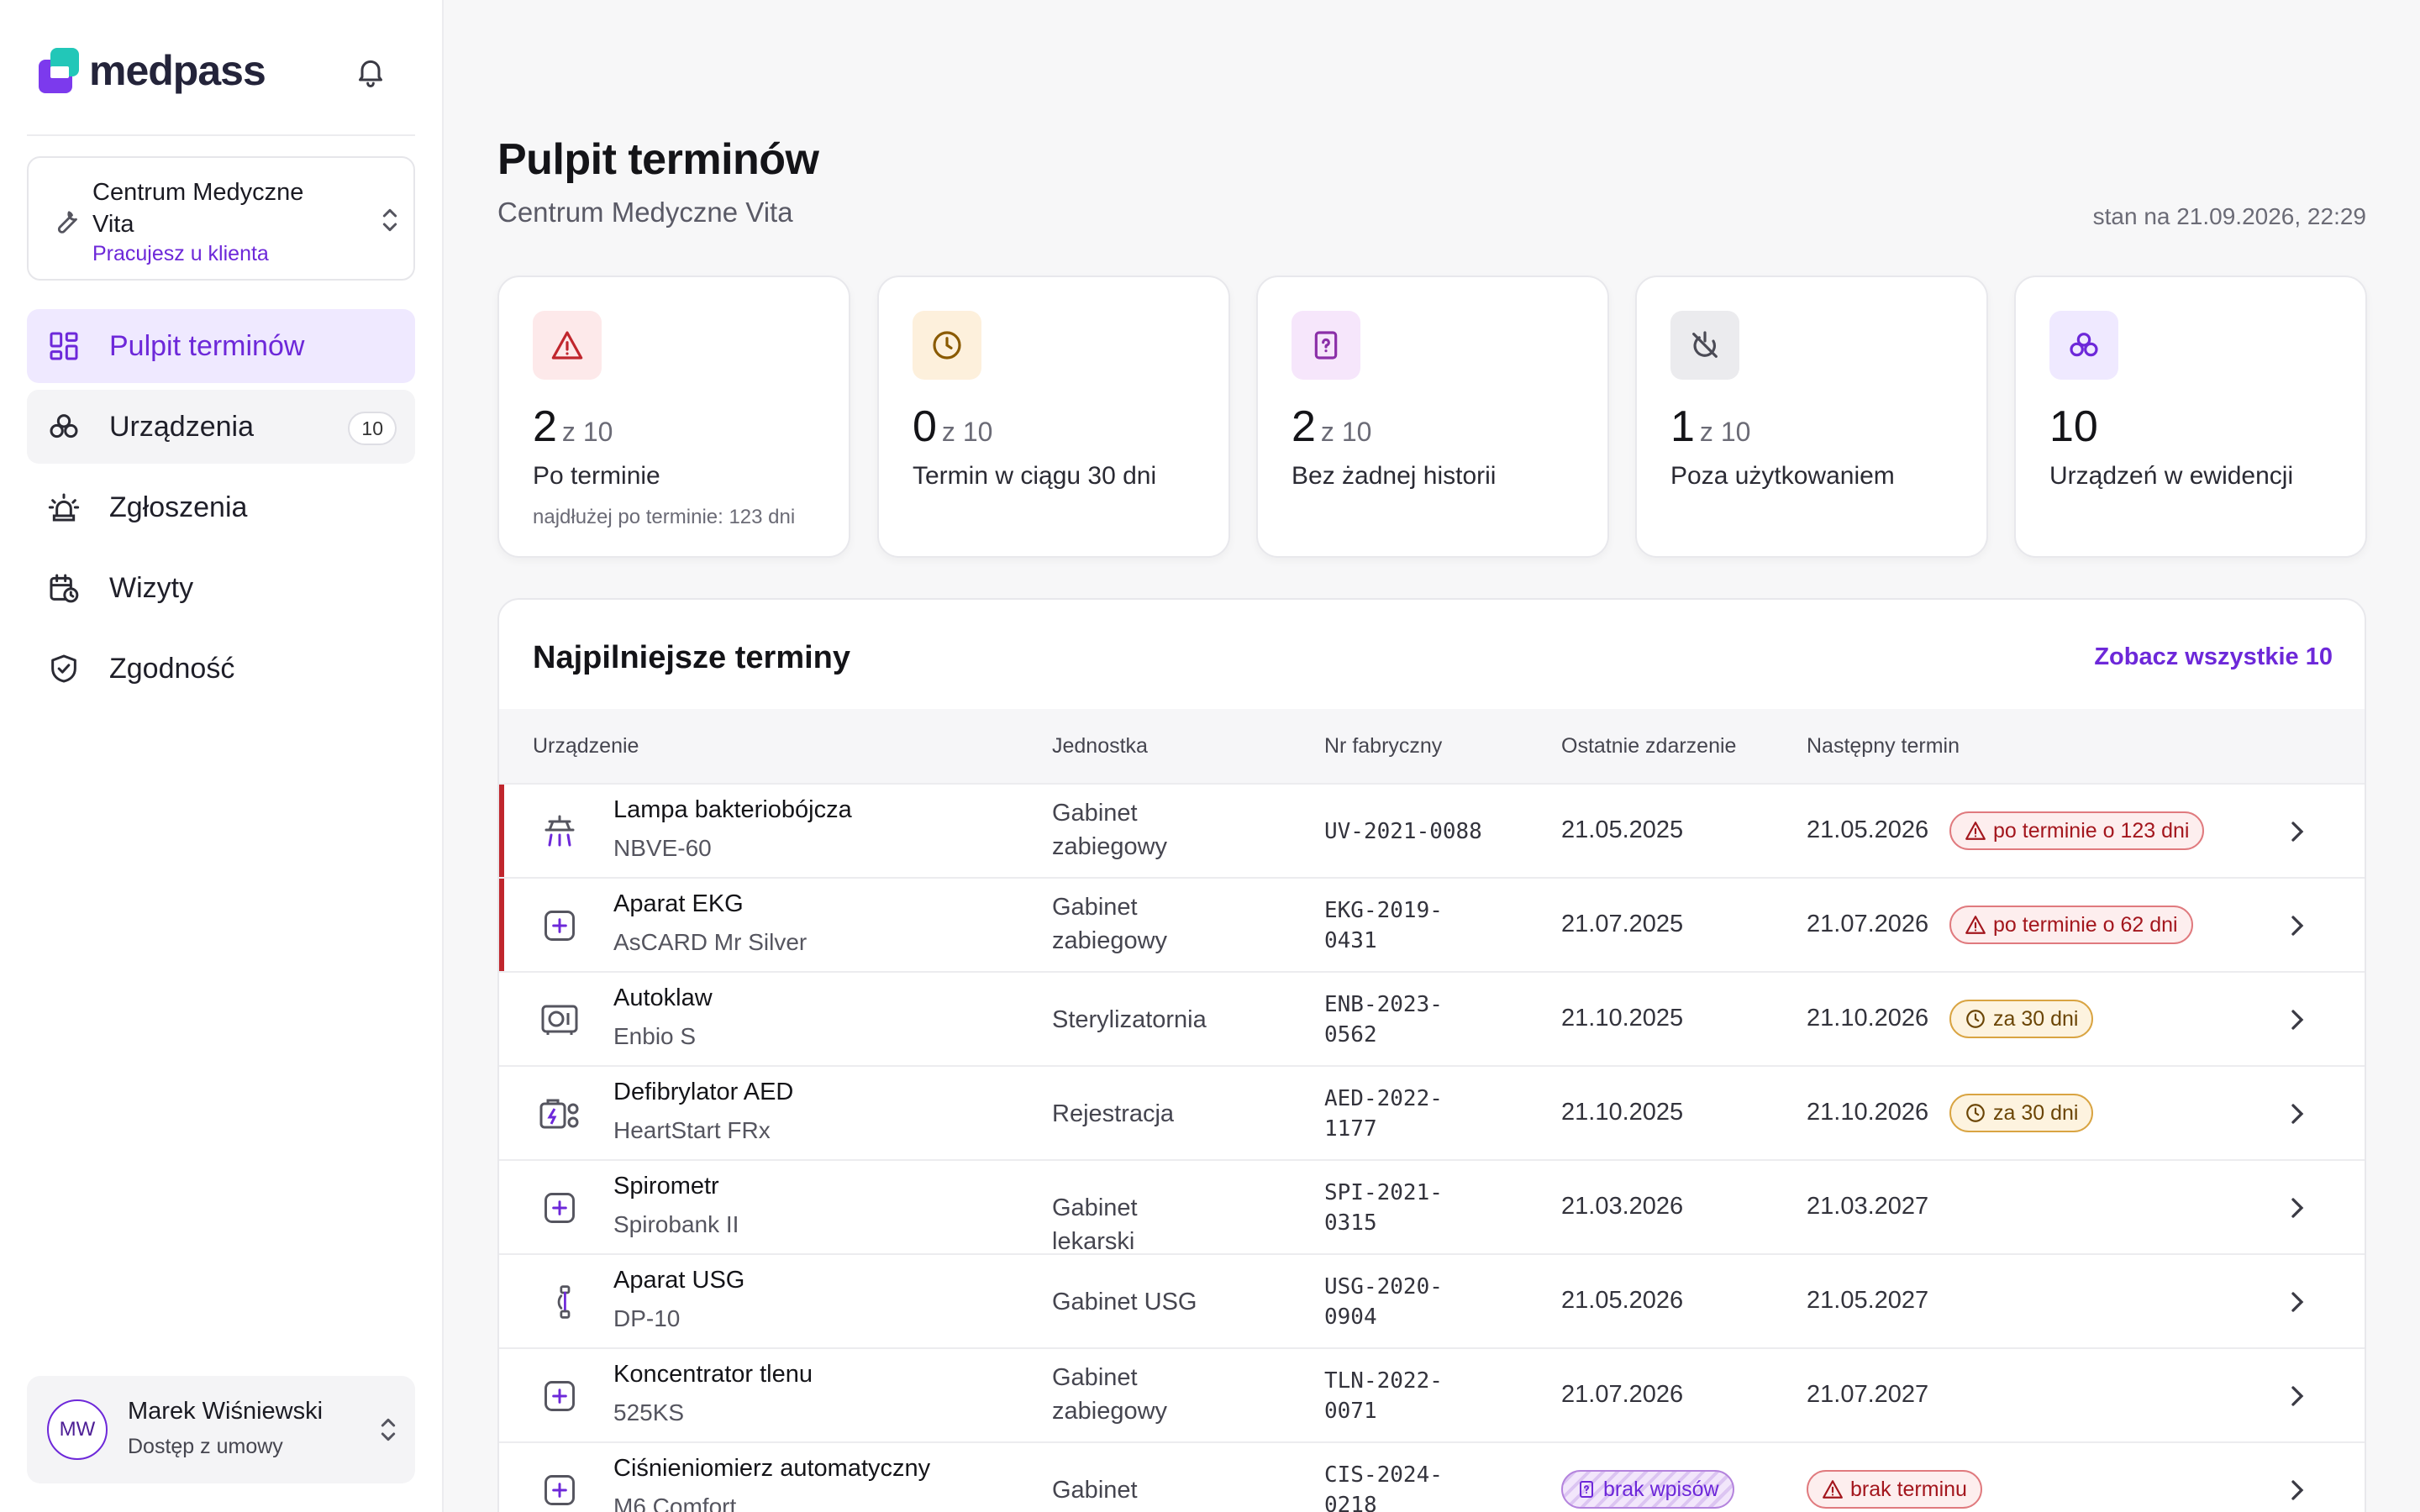 This screenshot has height=1512, width=2420. Describe the element at coordinates (1894, 1489) in the screenshot. I see `no-deadline-badge: brak terminu` at that location.